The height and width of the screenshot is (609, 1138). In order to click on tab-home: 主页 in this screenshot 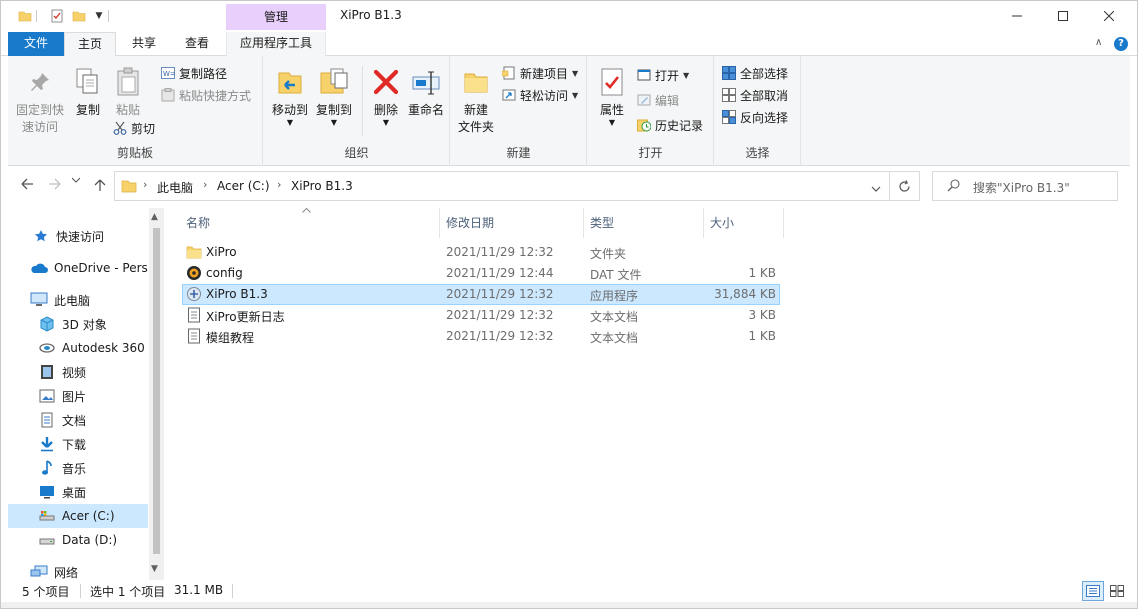, I will do `click(90, 44)`.